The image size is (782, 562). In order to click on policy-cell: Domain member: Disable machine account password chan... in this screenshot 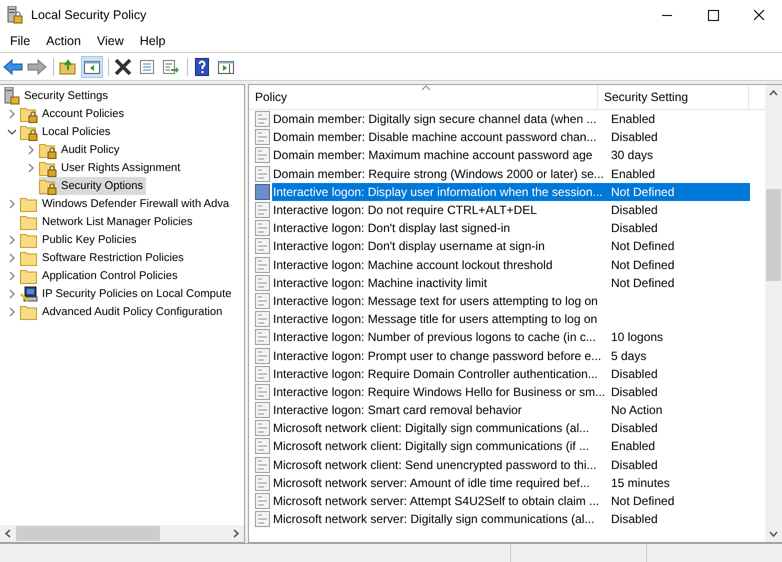, I will do `click(438, 137)`.